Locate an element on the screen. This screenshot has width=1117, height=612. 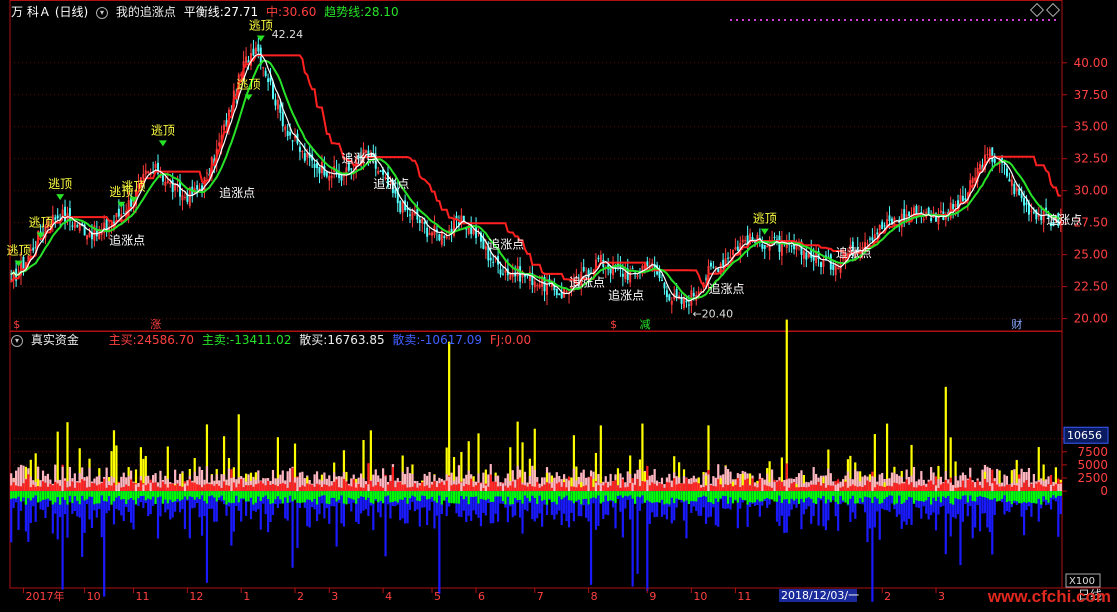
event-marker: 减 is located at coordinates (645, 324).